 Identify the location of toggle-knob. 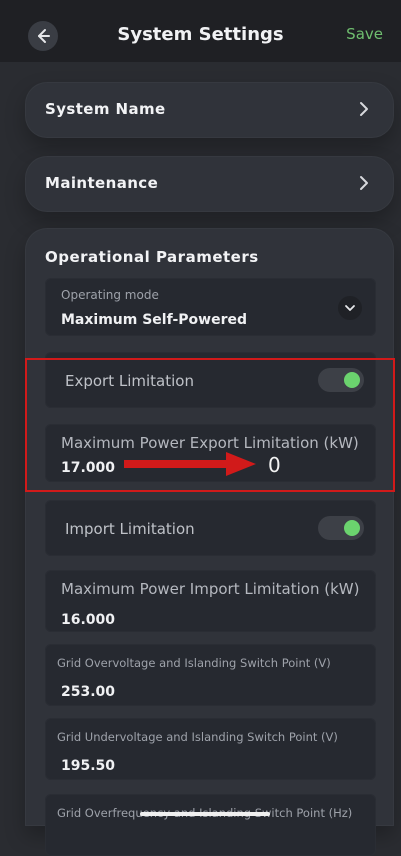
(352, 528).